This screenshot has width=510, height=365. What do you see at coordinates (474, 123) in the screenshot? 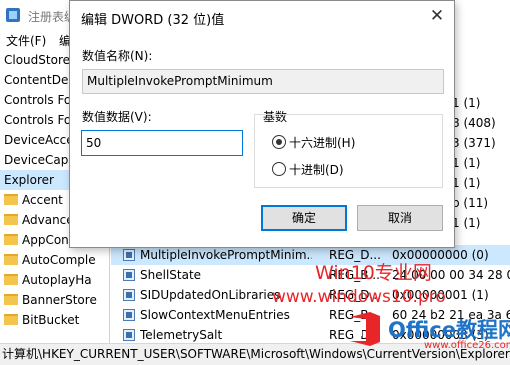
I see `value-data-cell: 8 (408)` at bounding box center [474, 123].